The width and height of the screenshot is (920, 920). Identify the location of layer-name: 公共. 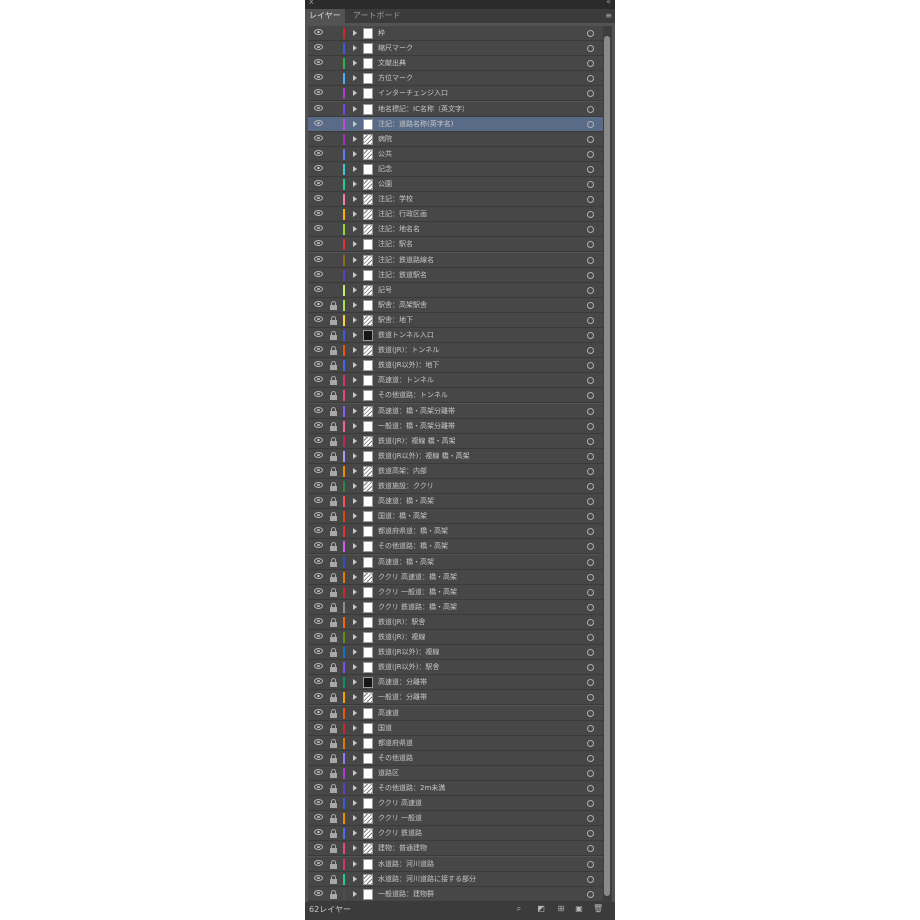
(473, 154).